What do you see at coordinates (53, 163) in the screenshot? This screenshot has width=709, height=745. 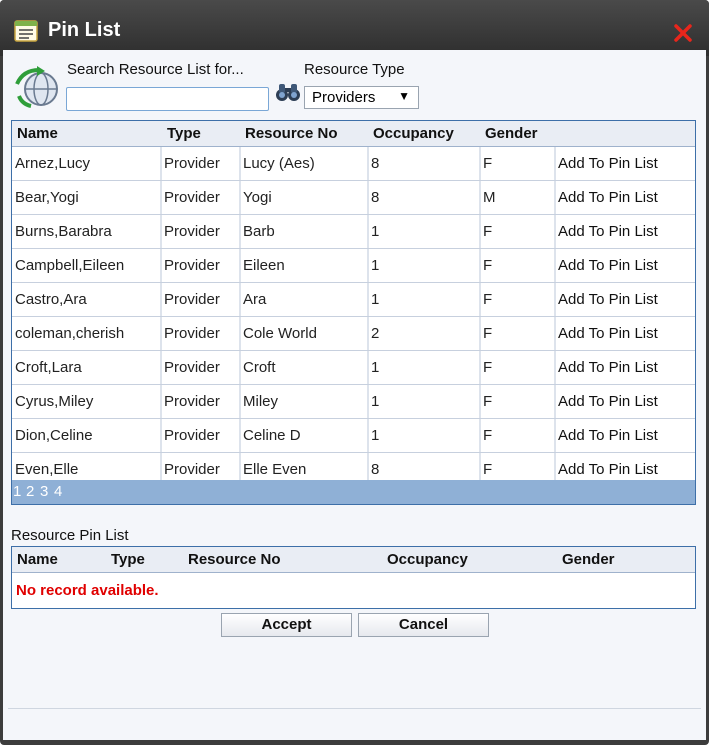 I see `cell-name: Arnez,Lucy` at bounding box center [53, 163].